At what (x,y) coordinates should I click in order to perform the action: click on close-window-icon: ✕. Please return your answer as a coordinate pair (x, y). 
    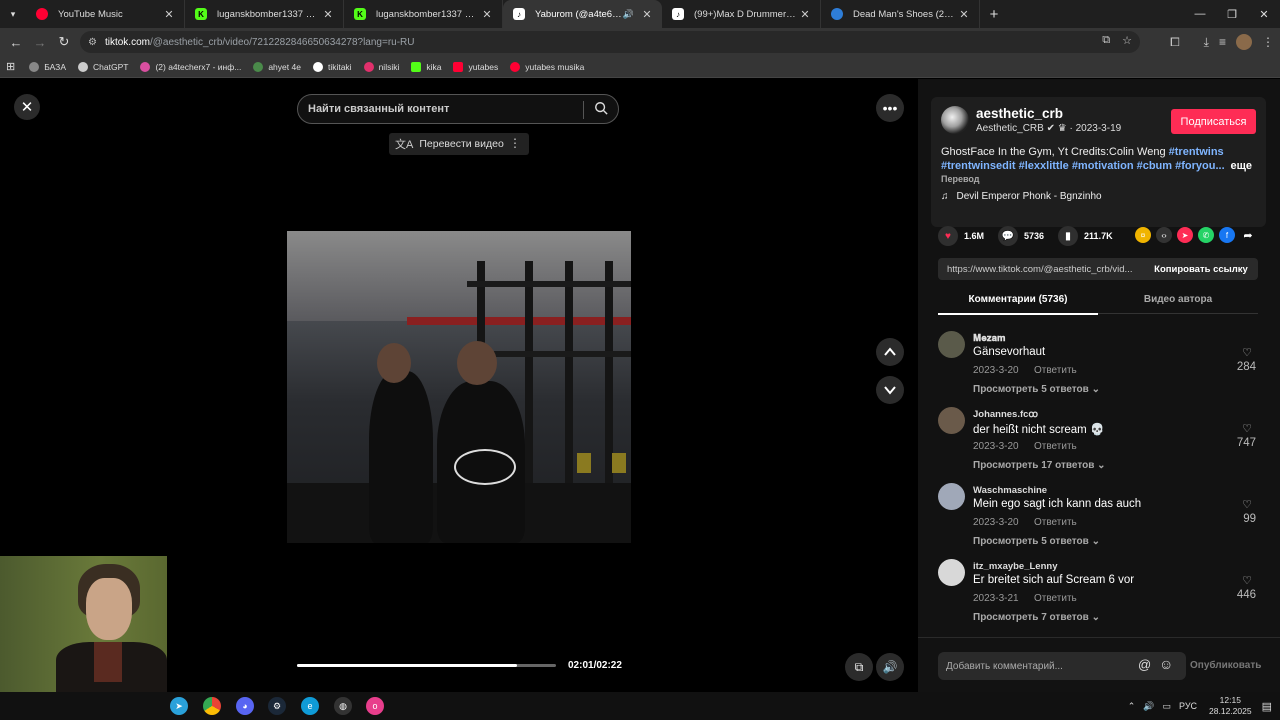
    Looking at the image, I should click on (1264, 14).